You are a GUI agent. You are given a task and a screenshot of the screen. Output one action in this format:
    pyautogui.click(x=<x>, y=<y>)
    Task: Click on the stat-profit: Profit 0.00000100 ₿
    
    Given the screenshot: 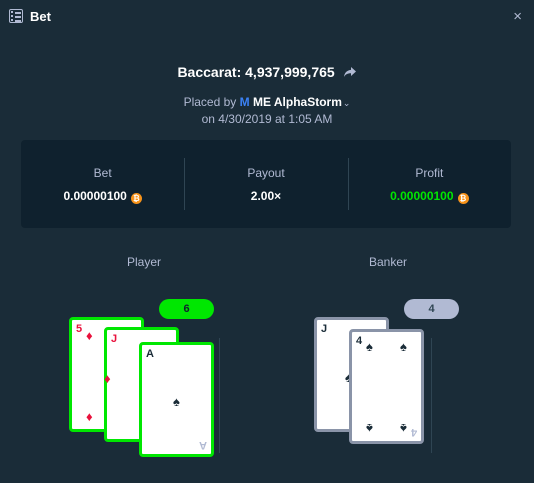 What is the action you would take?
    pyautogui.click(x=429, y=184)
    